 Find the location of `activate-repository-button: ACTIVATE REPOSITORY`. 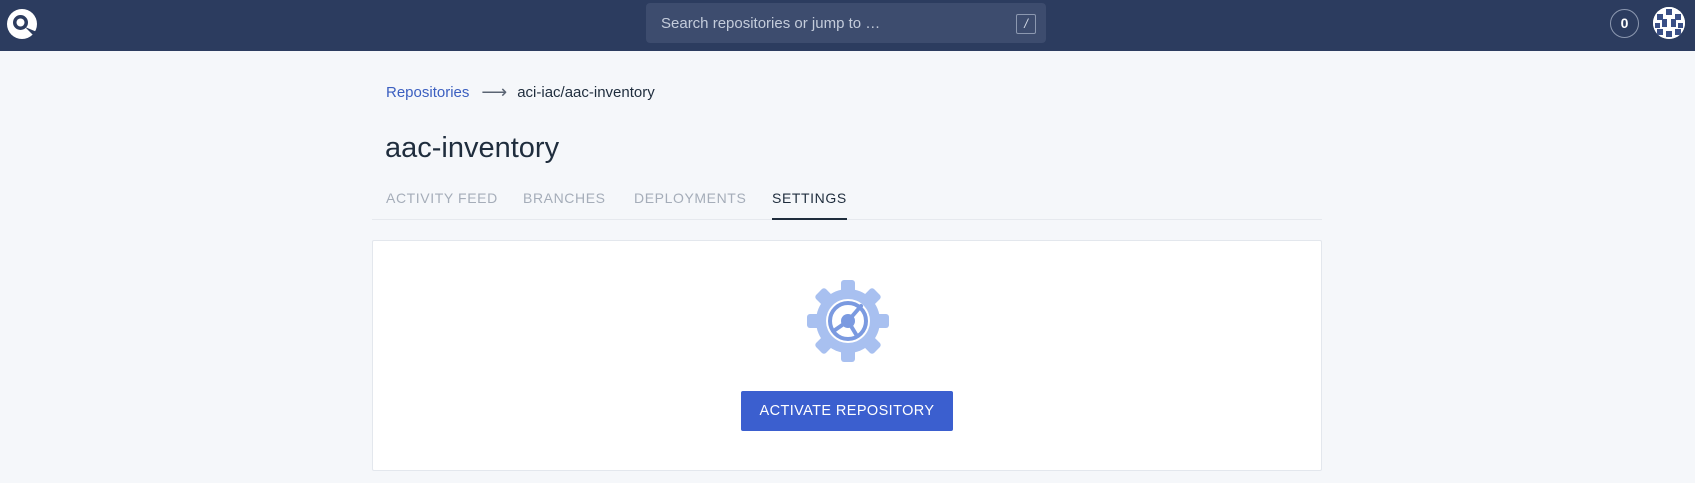

activate-repository-button: ACTIVATE REPOSITORY is located at coordinates (847, 411).